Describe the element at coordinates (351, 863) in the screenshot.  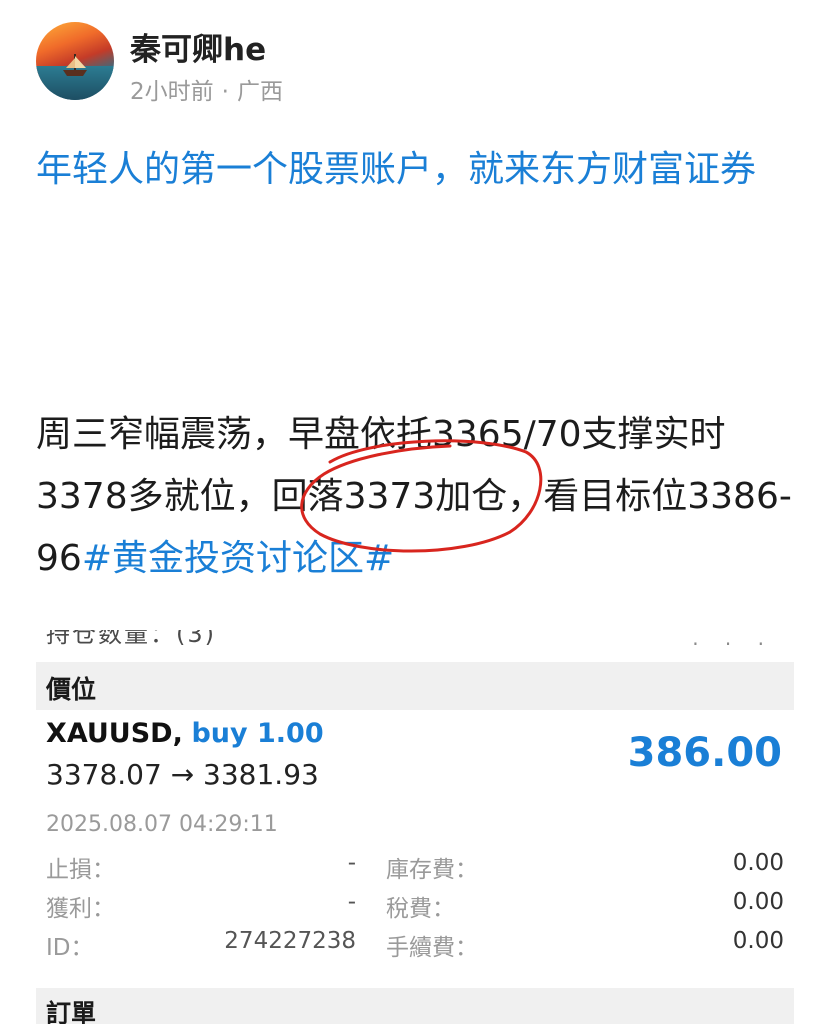
I see `stop-loss-value: -` at that location.